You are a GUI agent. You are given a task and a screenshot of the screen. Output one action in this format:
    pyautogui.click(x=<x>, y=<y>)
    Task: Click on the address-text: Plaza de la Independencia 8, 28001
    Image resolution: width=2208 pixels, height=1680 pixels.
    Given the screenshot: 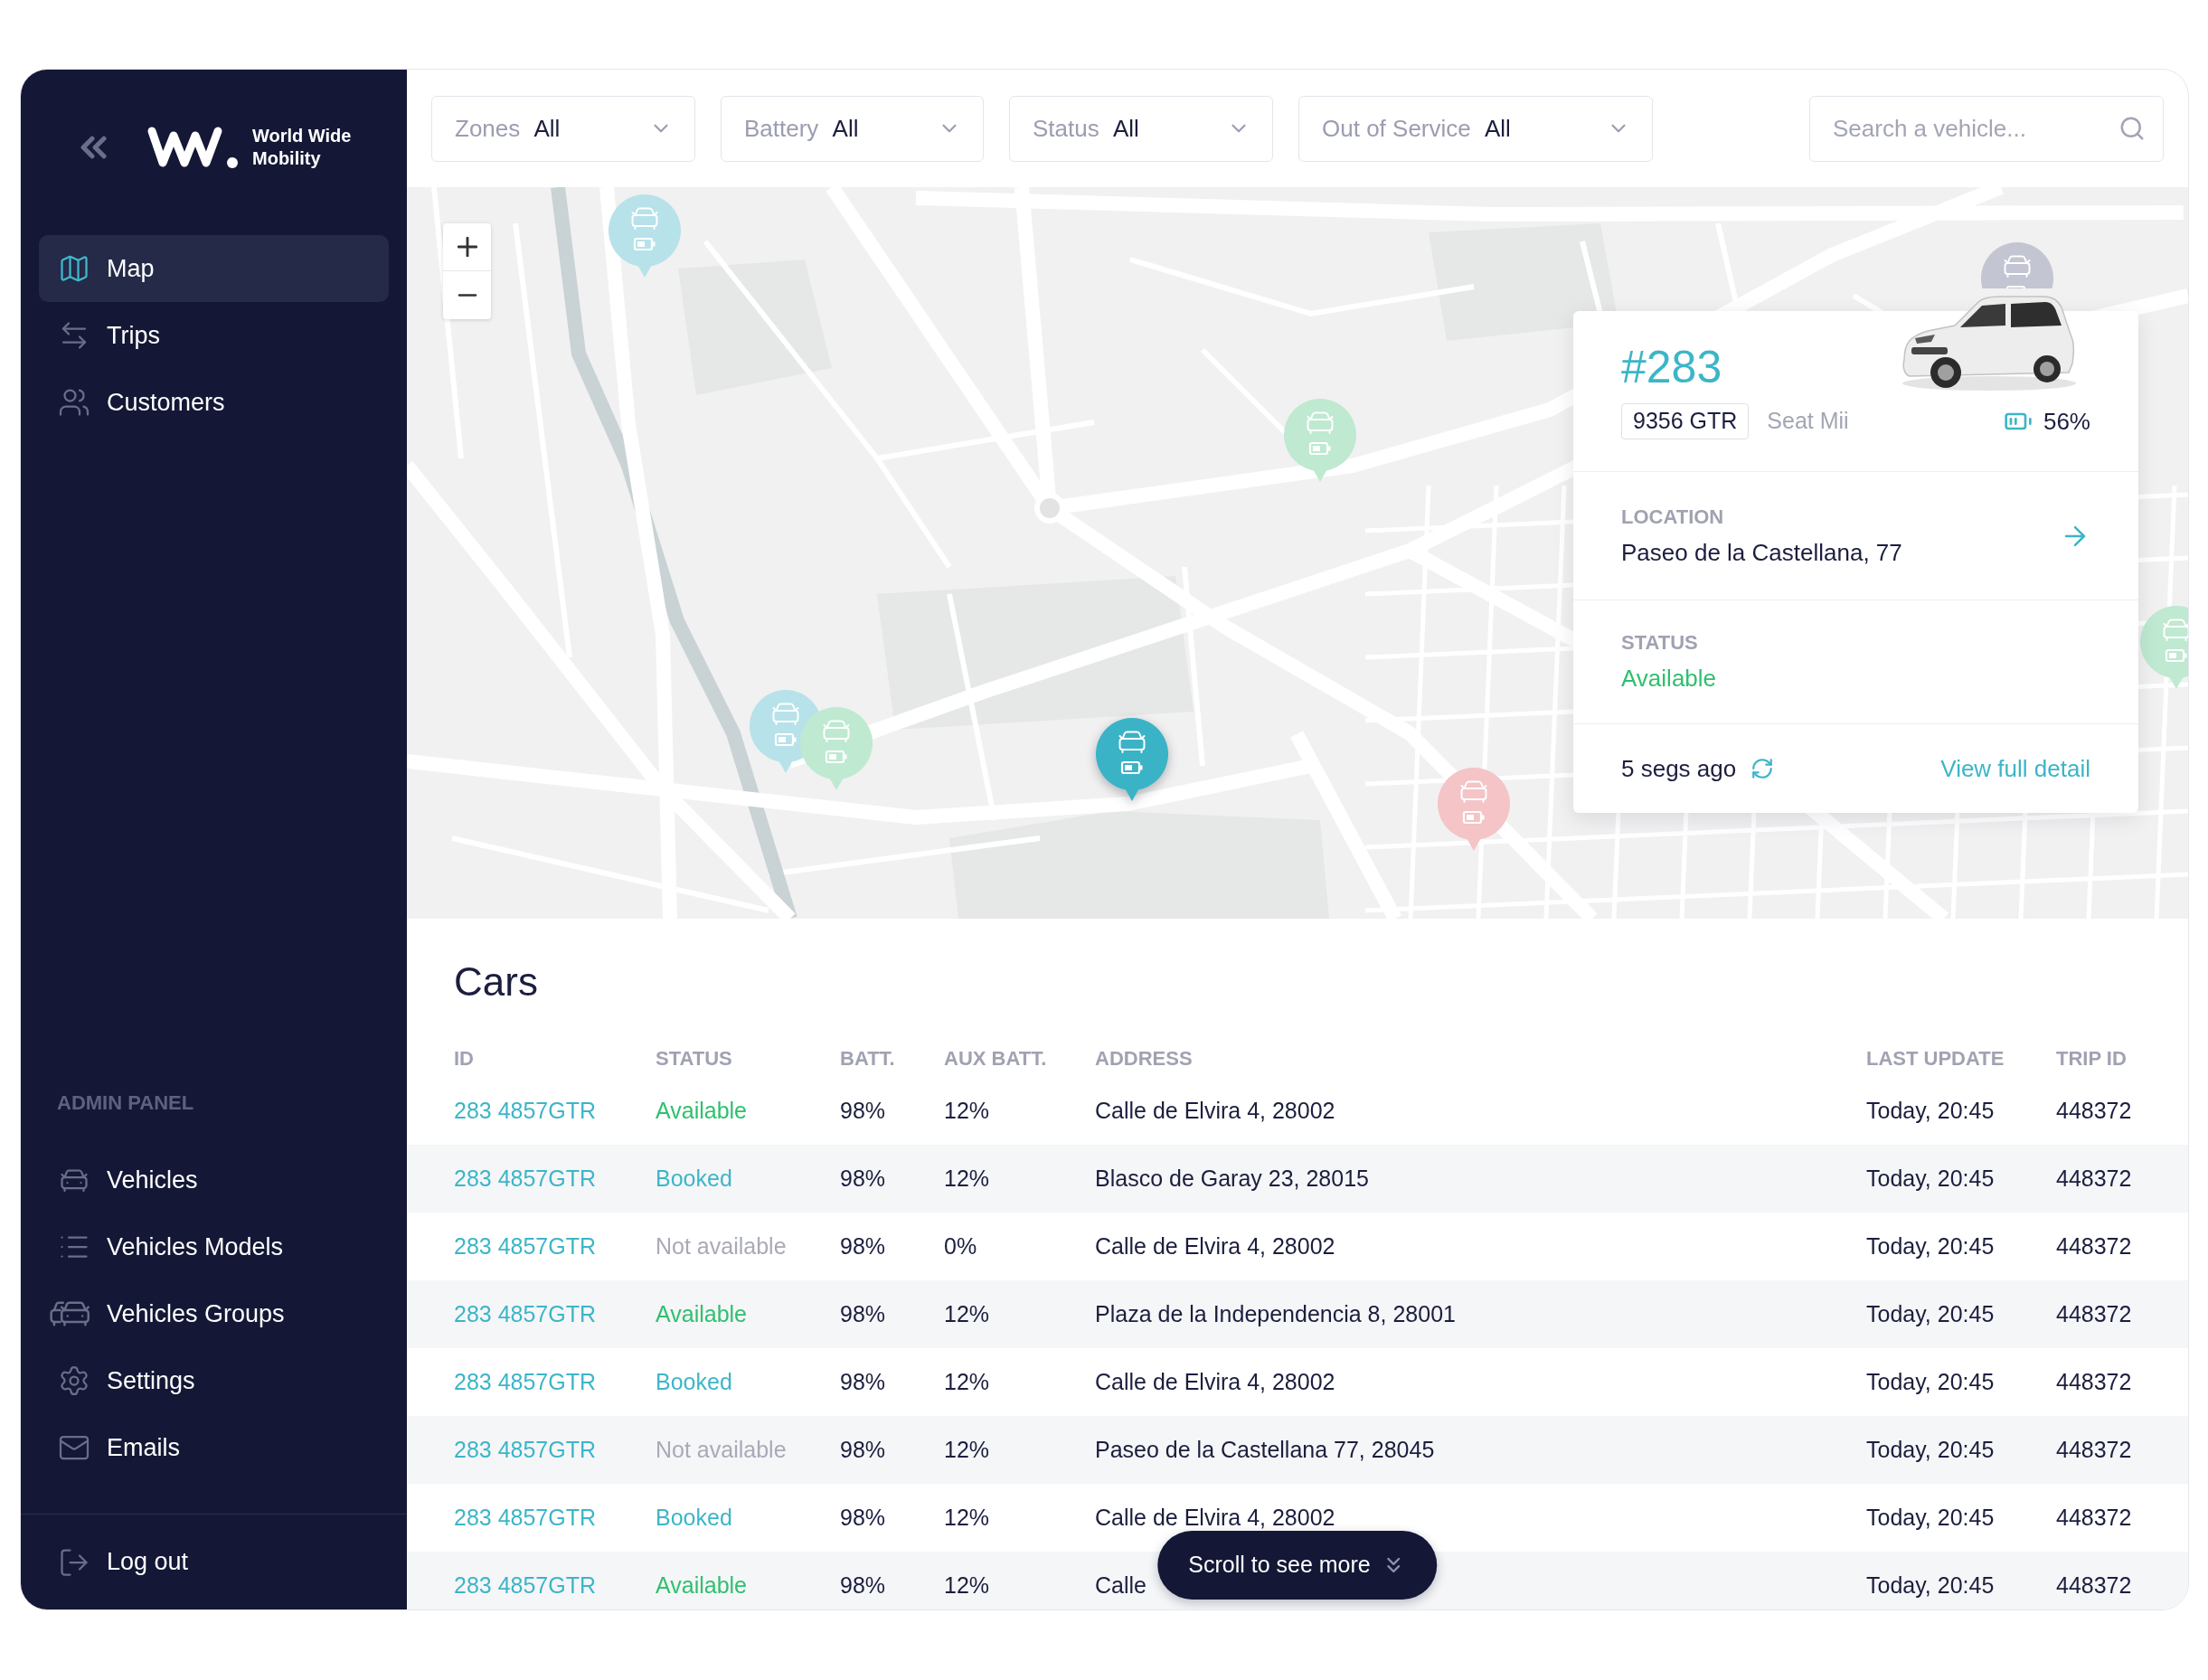 What is the action you would take?
    pyautogui.click(x=1275, y=1313)
    